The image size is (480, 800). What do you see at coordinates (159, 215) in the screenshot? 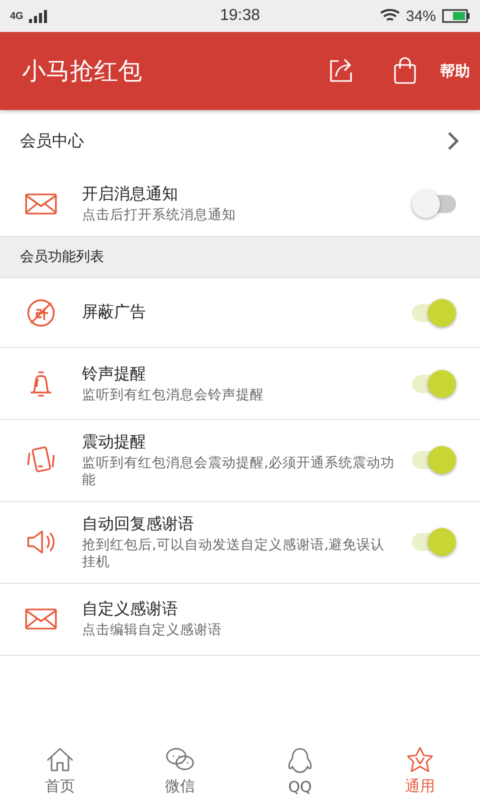
I see `setting-description: 点击后打开系统消息通知` at bounding box center [159, 215].